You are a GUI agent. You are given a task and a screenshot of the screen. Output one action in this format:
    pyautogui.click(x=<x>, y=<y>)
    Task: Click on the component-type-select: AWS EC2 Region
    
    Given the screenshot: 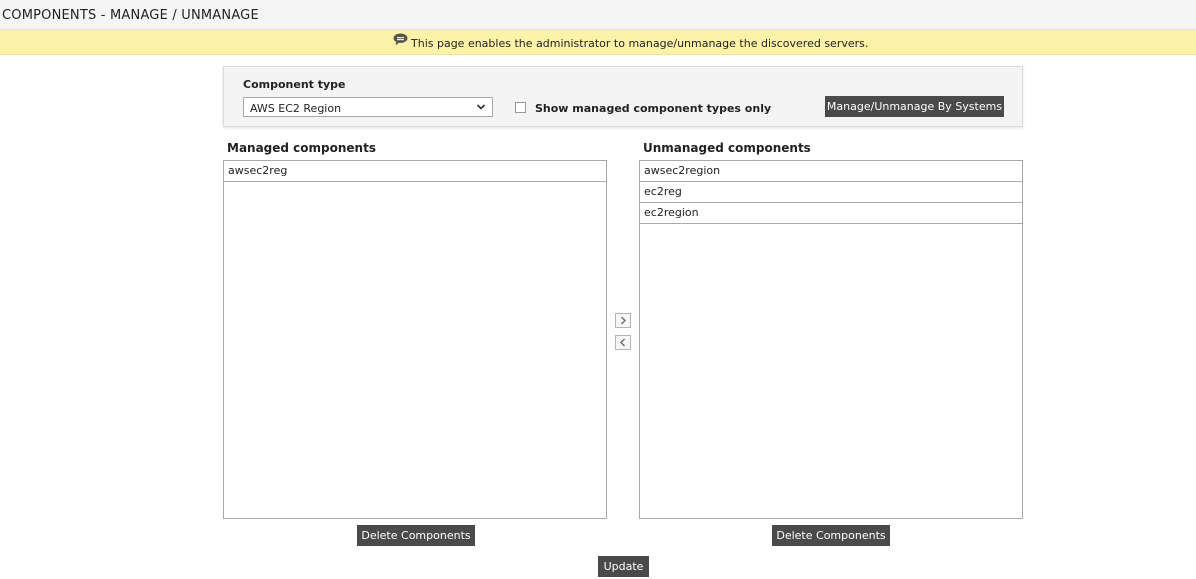 What is the action you would take?
    pyautogui.click(x=368, y=107)
    